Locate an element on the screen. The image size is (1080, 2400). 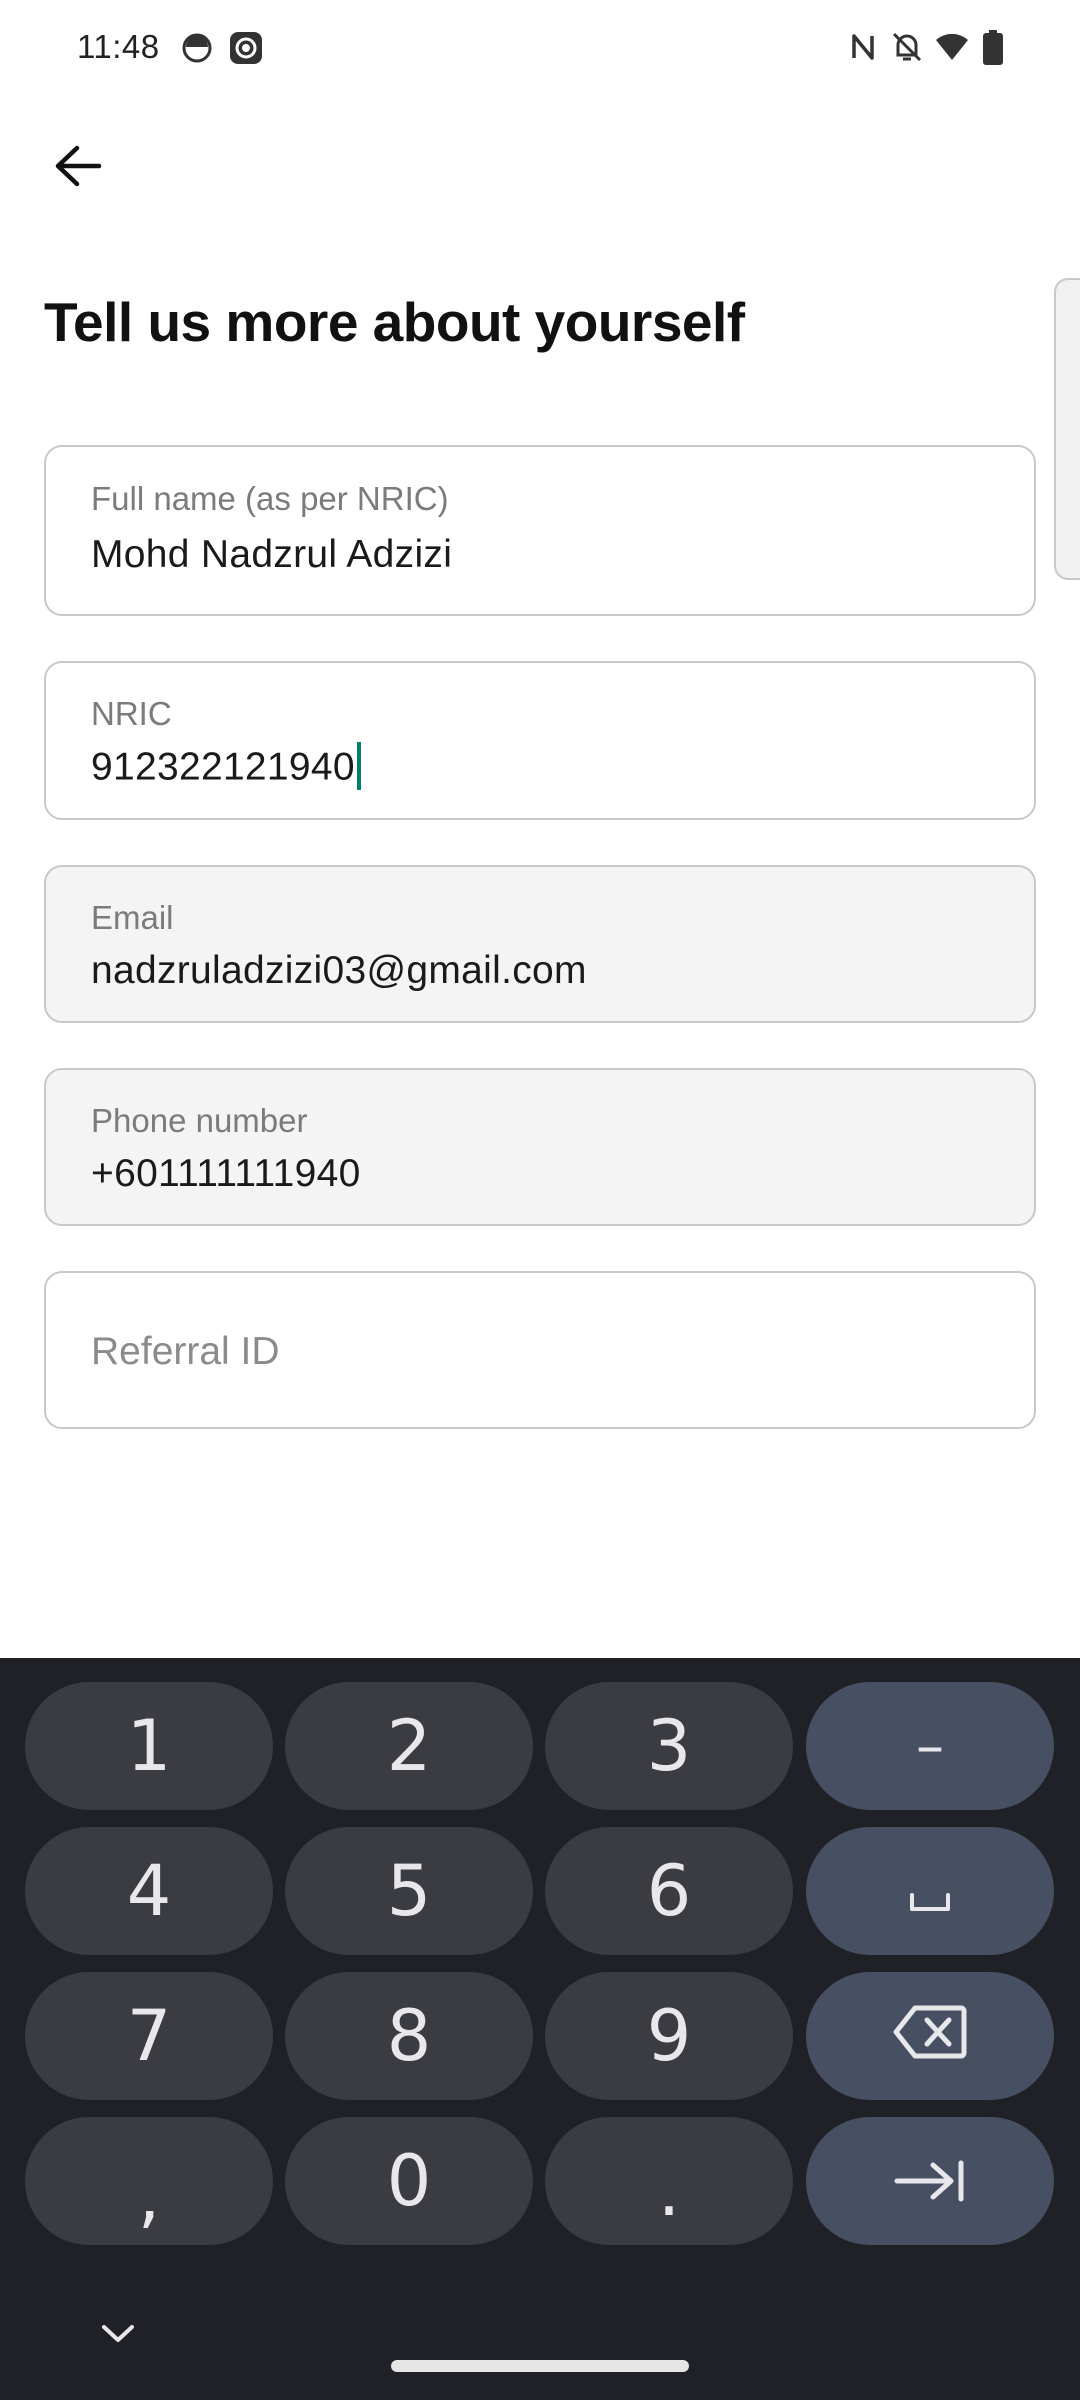
nric-value-wrapper: 912322121940 is located at coordinates (226, 767).